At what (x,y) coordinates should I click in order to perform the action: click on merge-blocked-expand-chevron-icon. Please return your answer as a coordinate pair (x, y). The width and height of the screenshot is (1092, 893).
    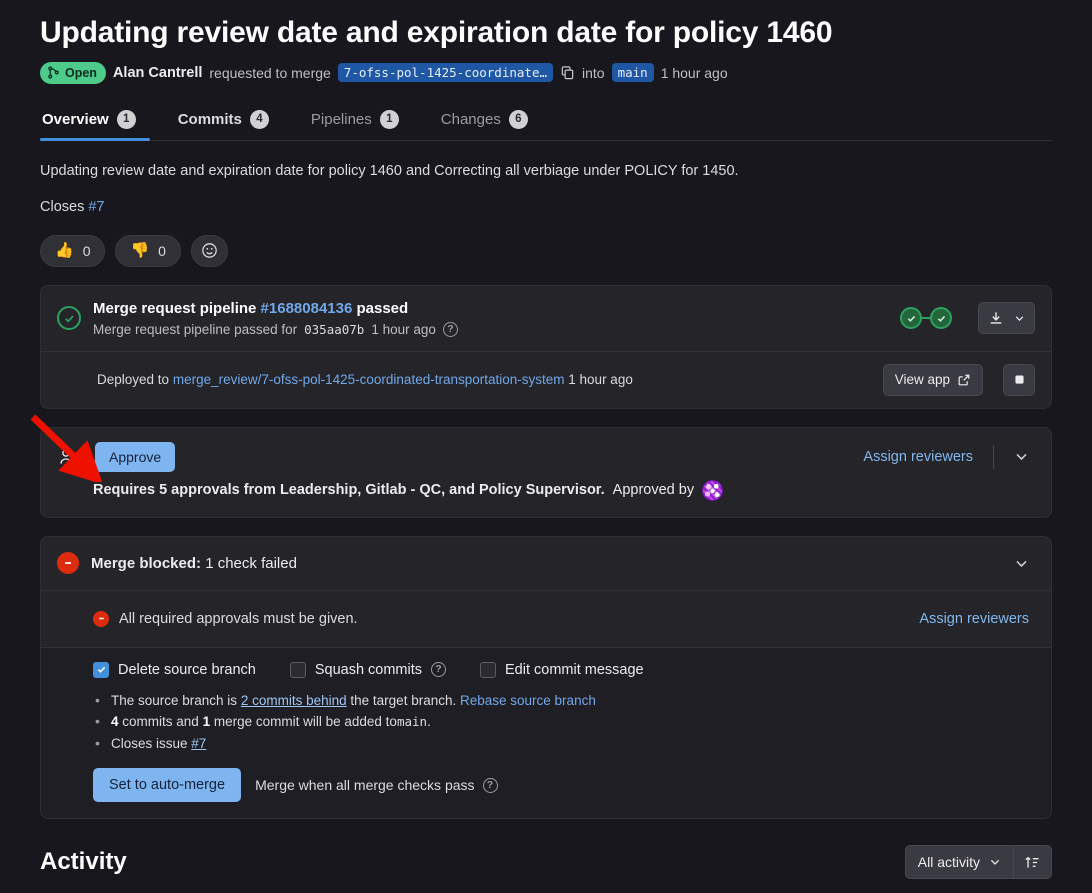
    Looking at the image, I should click on (1021, 563).